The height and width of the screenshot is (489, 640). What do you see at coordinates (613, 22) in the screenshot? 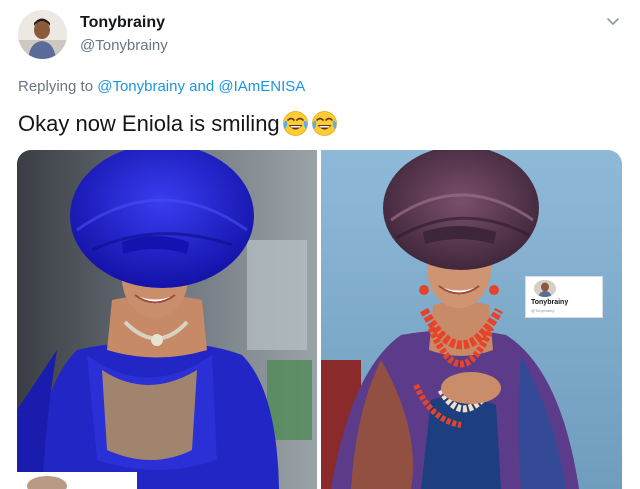
I see `chevron-down-icon` at bounding box center [613, 22].